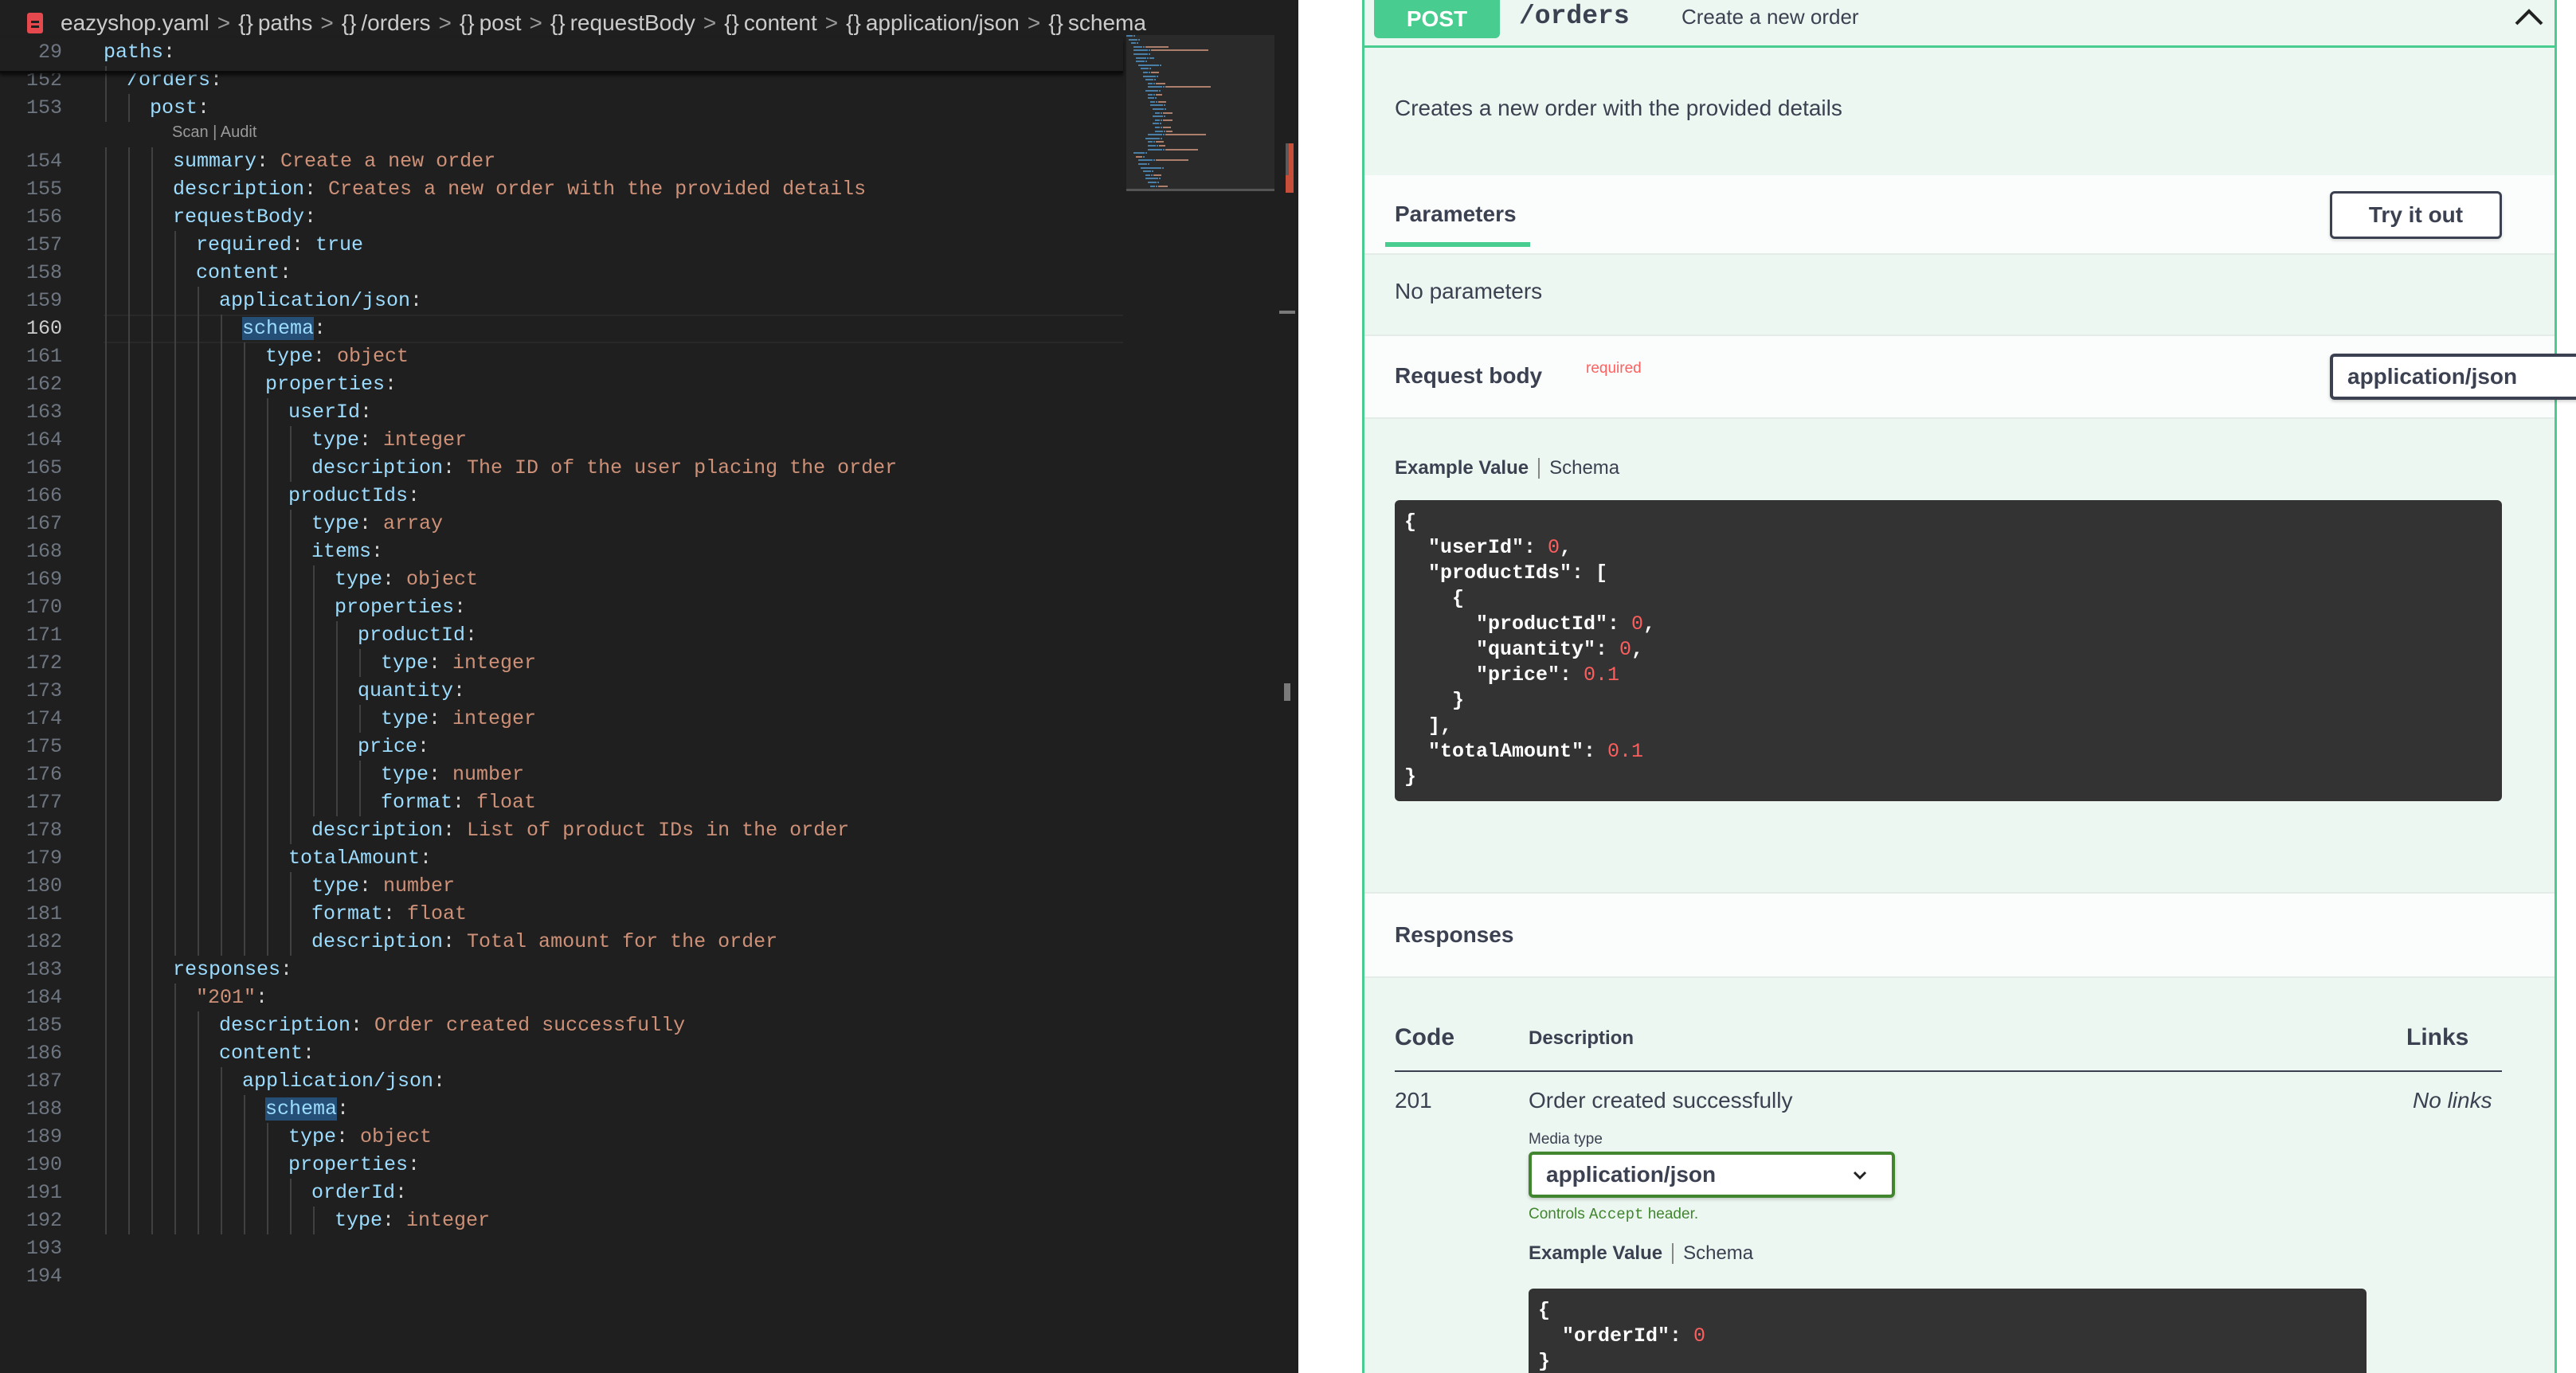 Image resolution: width=2576 pixels, height=1373 pixels. What do you see at coordinates (561, 412) in the screenshot?
I see `code-line: 163 userId:` at bounding box center [561, 412].